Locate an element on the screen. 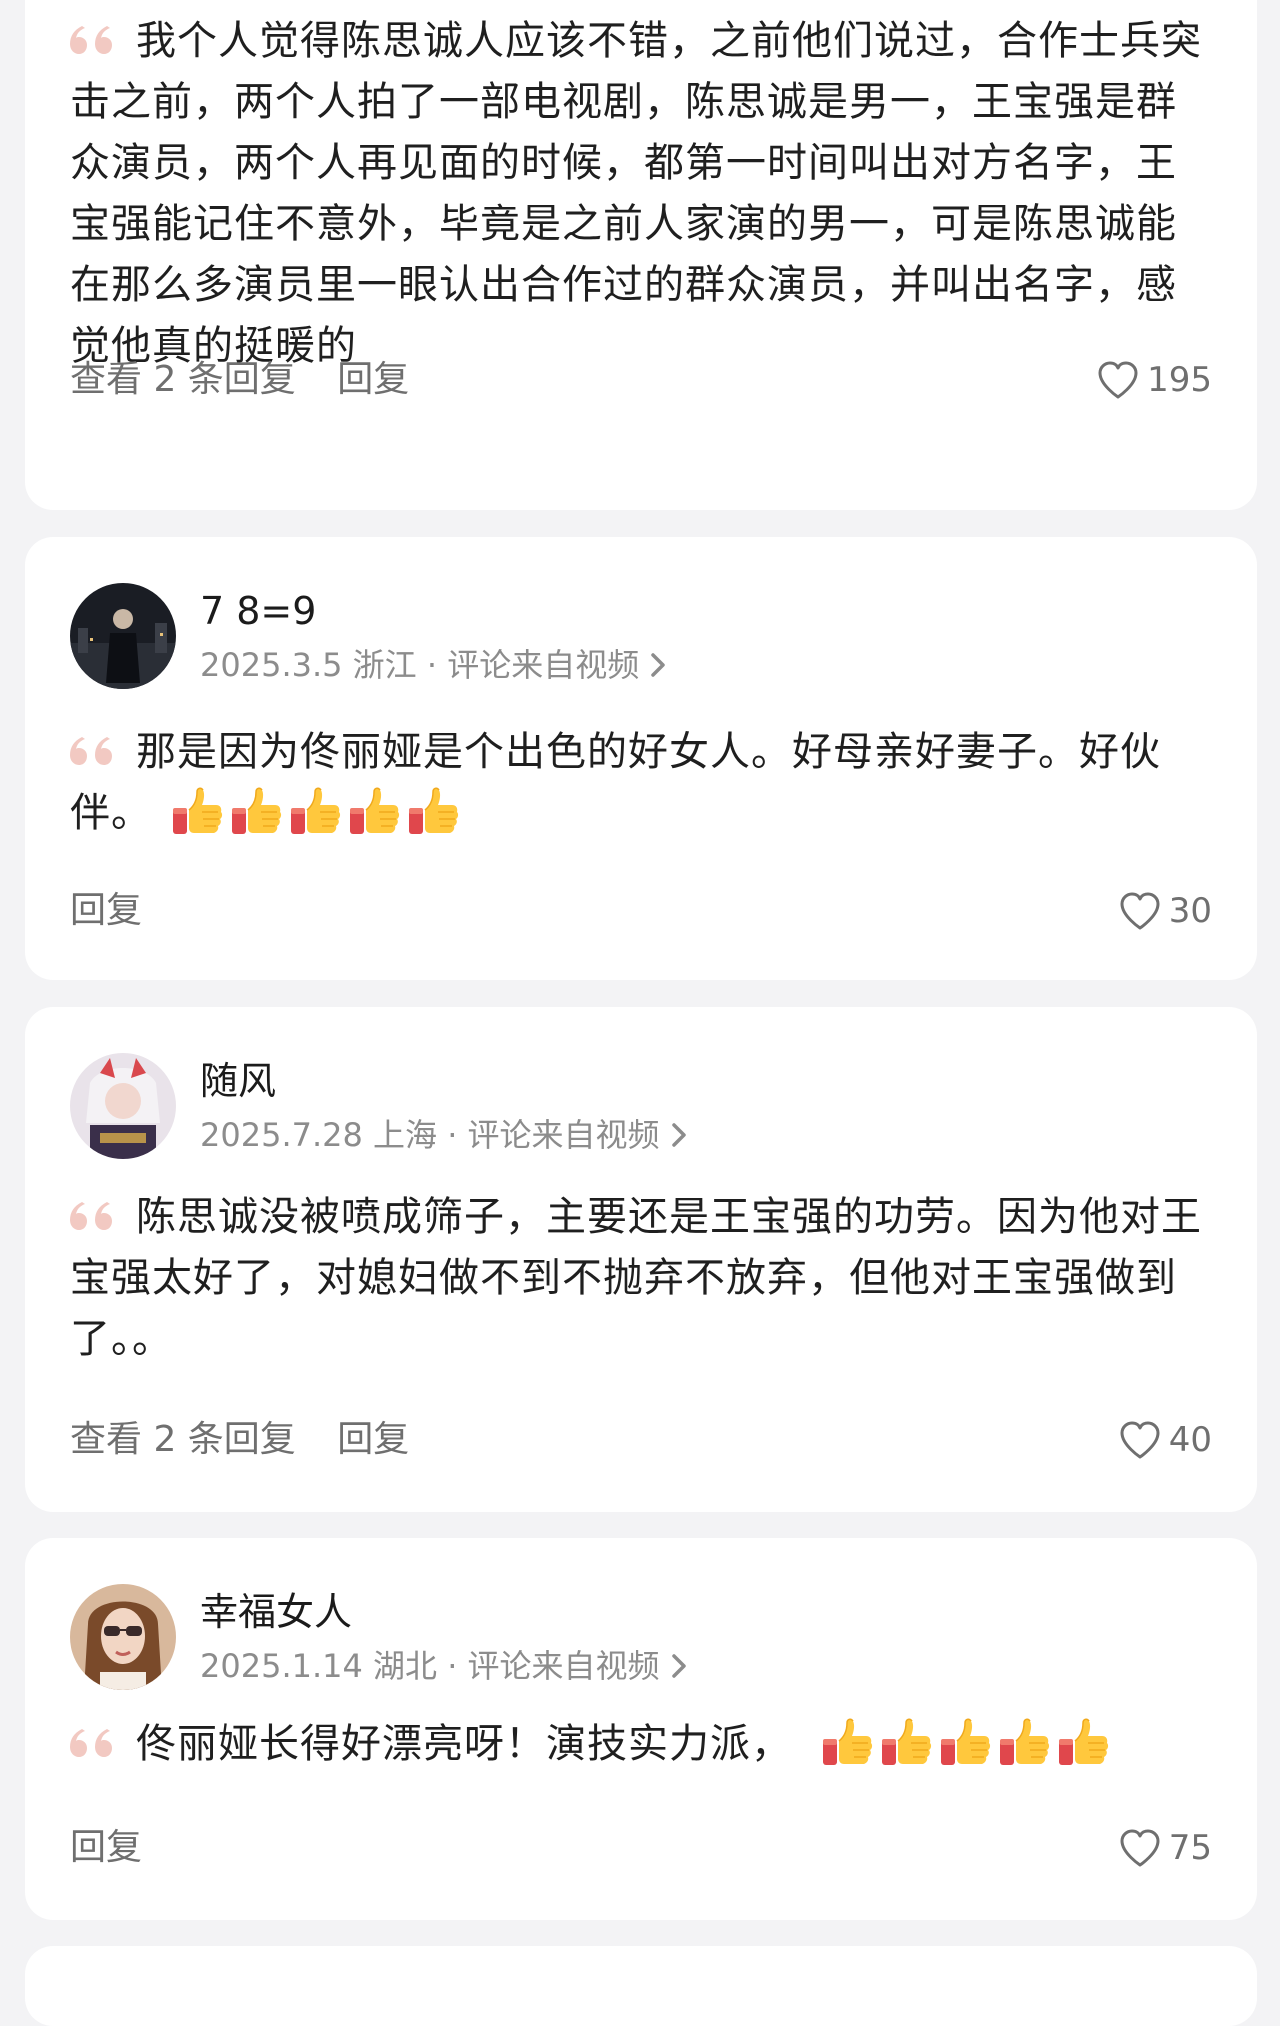 The height and width of the screenshot is (2026, 1280). comment-header: 随风 2025.7.28 上海 · 评论来自视频 is located at coordinates (620, 1106).